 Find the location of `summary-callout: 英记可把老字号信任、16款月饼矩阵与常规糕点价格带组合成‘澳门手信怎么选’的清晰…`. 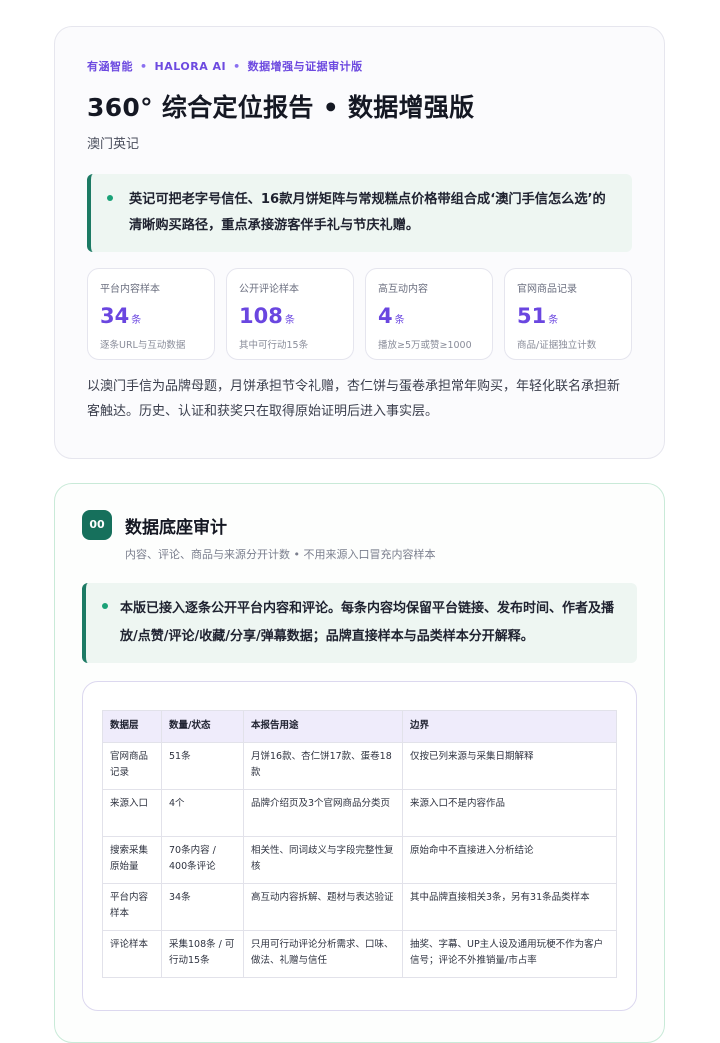

summary-callout: 英记可把老字号信任、16款月饼矩阵与常规糕点价格带组合成‘澳门手信怎么选’的清晰… is located at coordinates (359, 213).